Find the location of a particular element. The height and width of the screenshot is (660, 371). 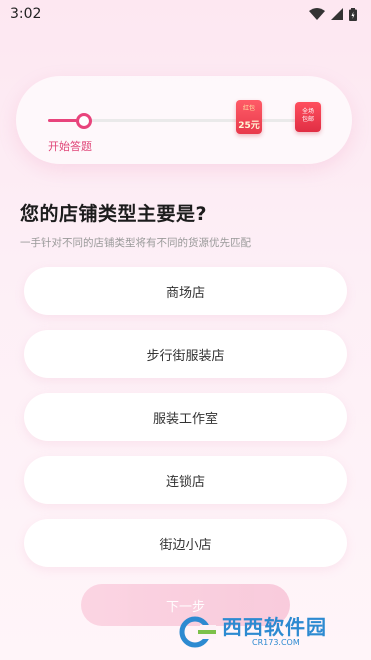

status-bar: 3:02 is located at coordinates (185, 14).